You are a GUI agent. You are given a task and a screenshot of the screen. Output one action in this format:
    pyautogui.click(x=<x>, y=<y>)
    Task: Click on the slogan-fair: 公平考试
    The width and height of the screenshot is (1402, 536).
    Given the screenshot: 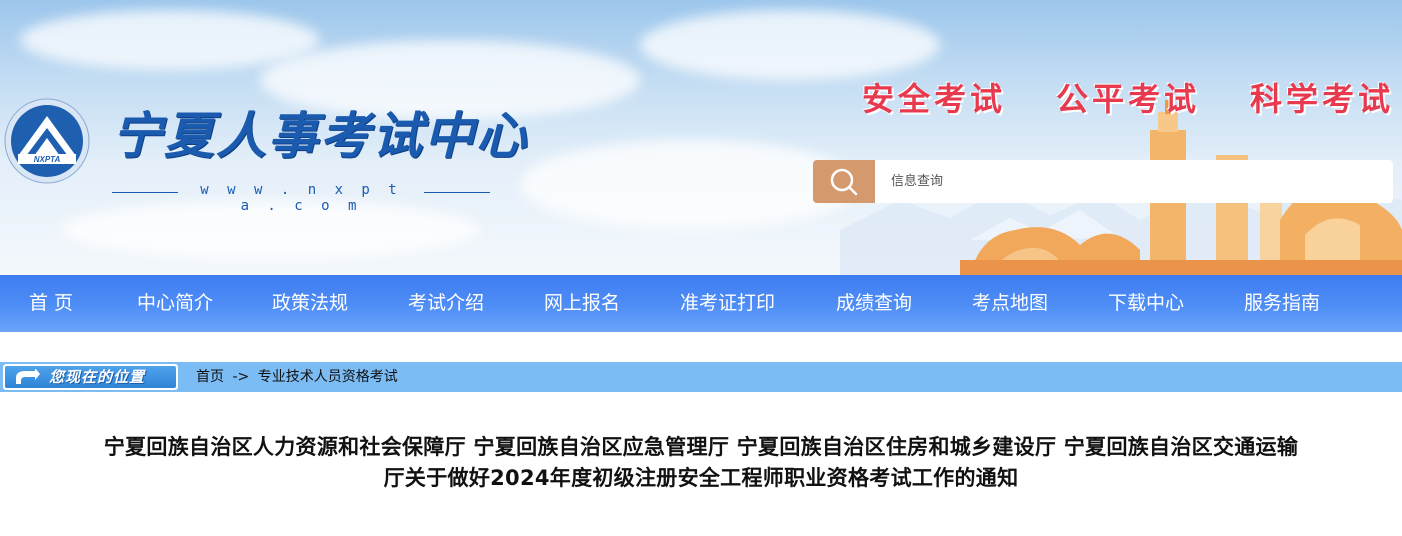 What is the action you would take?
    pyautogui.click(x=1128, y=99)
    